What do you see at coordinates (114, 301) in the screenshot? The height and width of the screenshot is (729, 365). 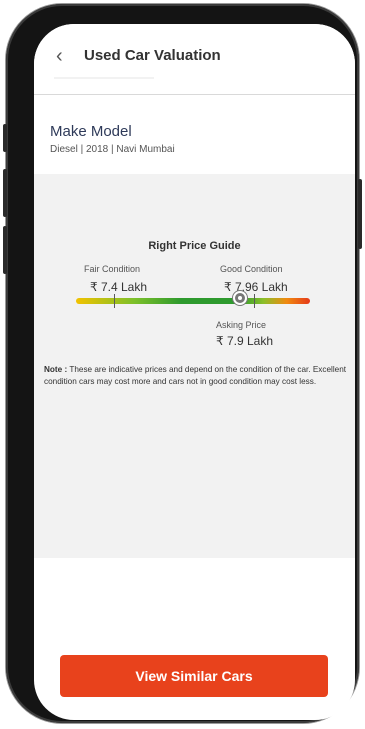 I see `fair-price-tick` at bounding box center [114, 301].